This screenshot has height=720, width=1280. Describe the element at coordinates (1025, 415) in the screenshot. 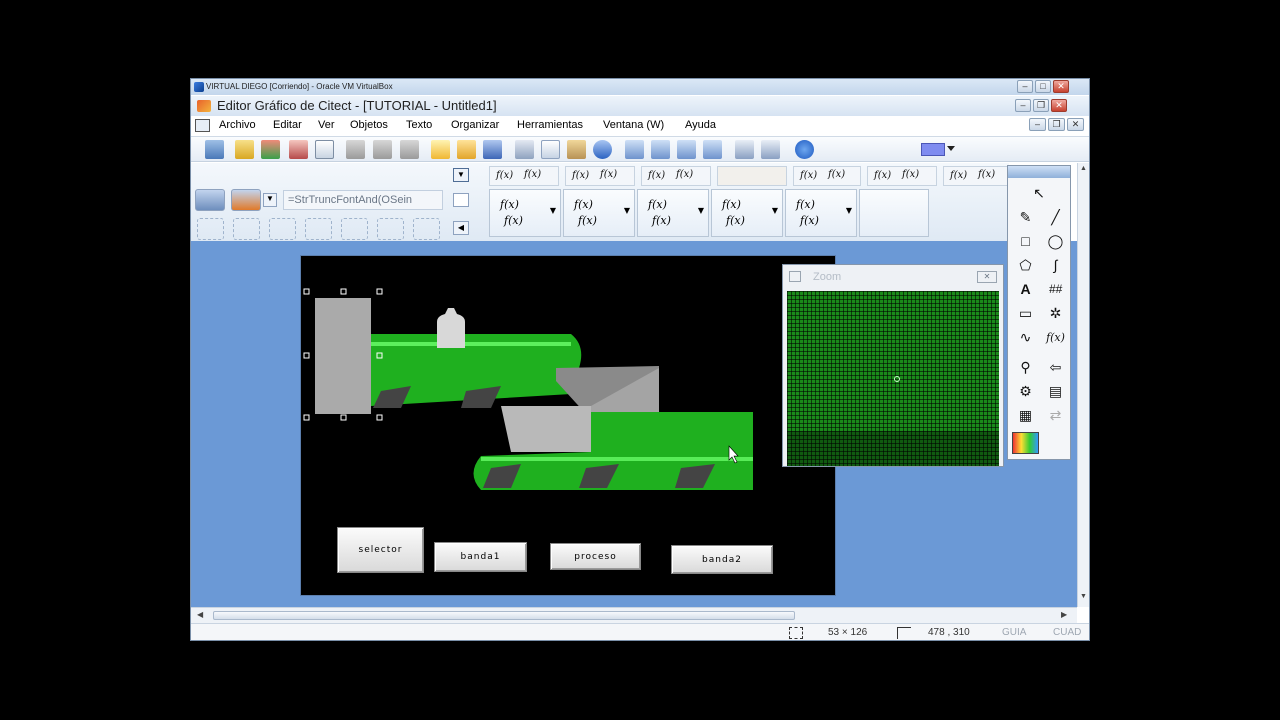

I see `table-icon: ▦` at that location.